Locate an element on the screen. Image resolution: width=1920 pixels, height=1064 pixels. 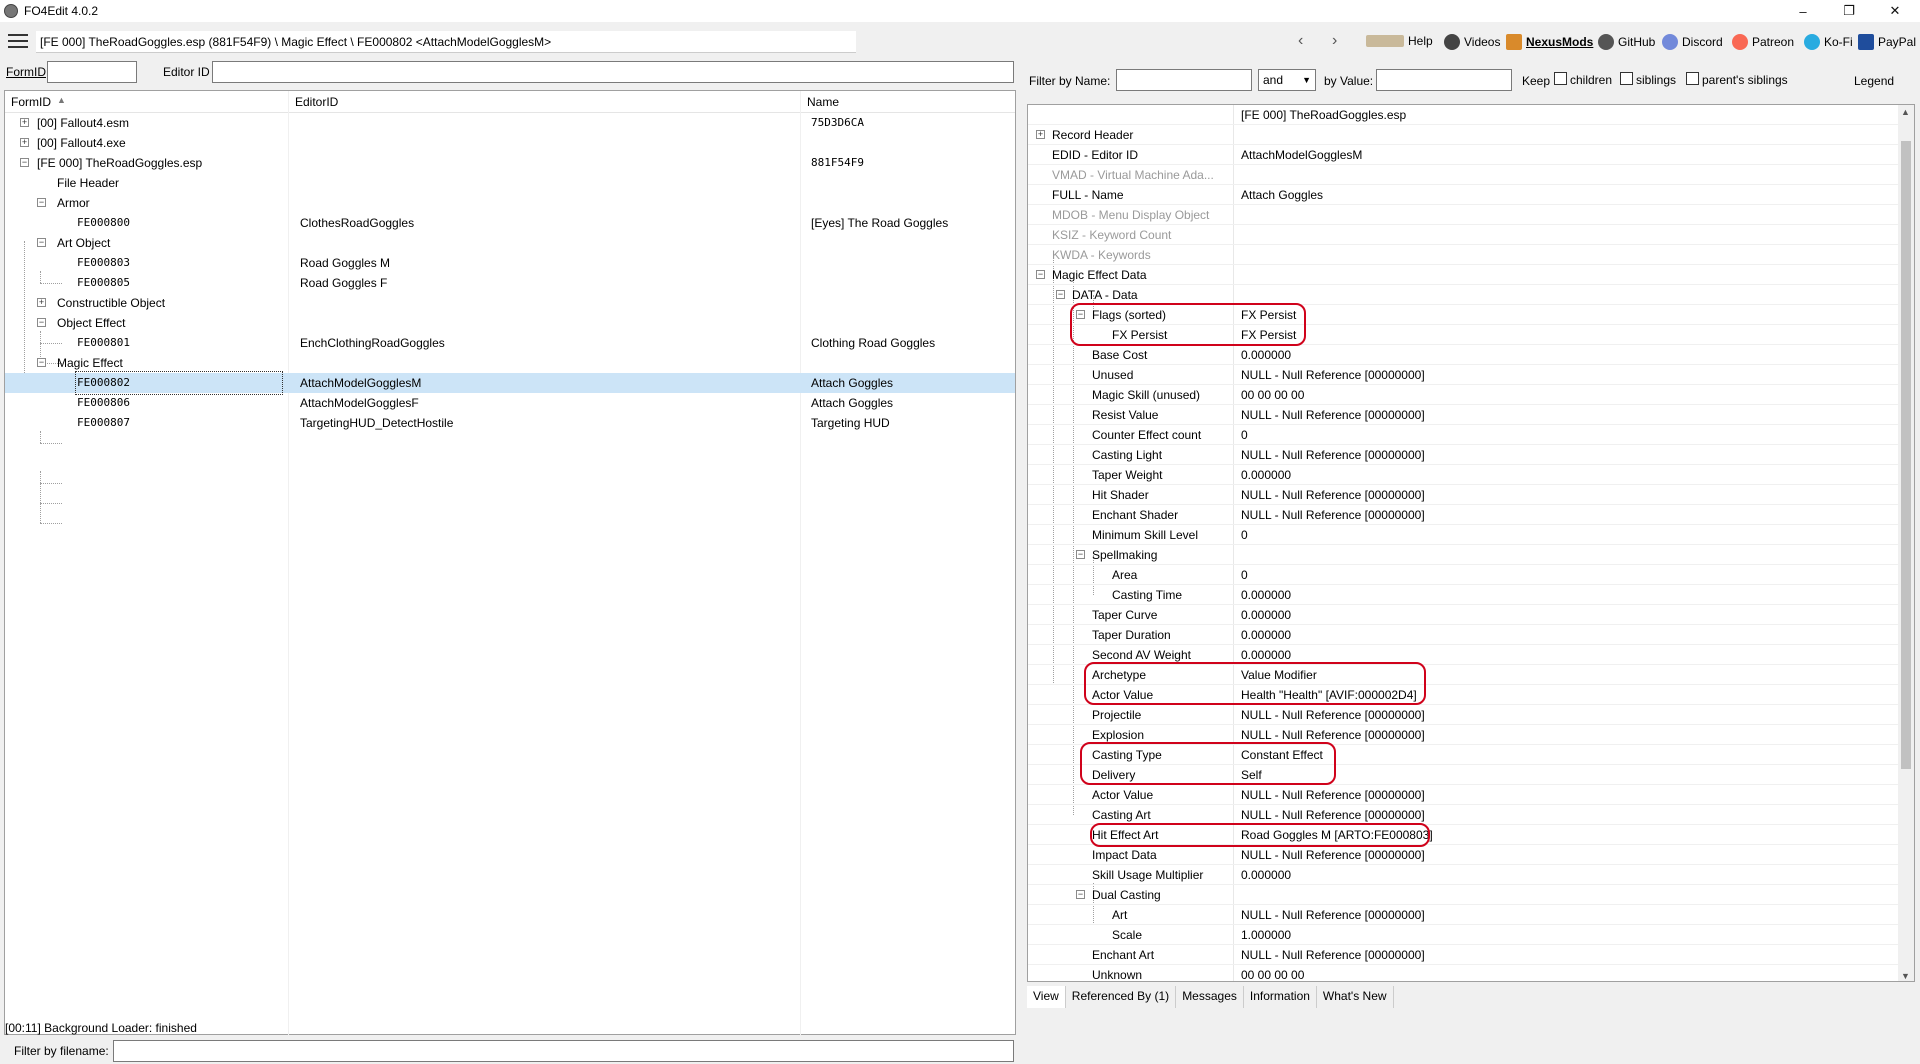
grid-row: KSIZ - Keyword Count is located at coordinates (1464, 235).